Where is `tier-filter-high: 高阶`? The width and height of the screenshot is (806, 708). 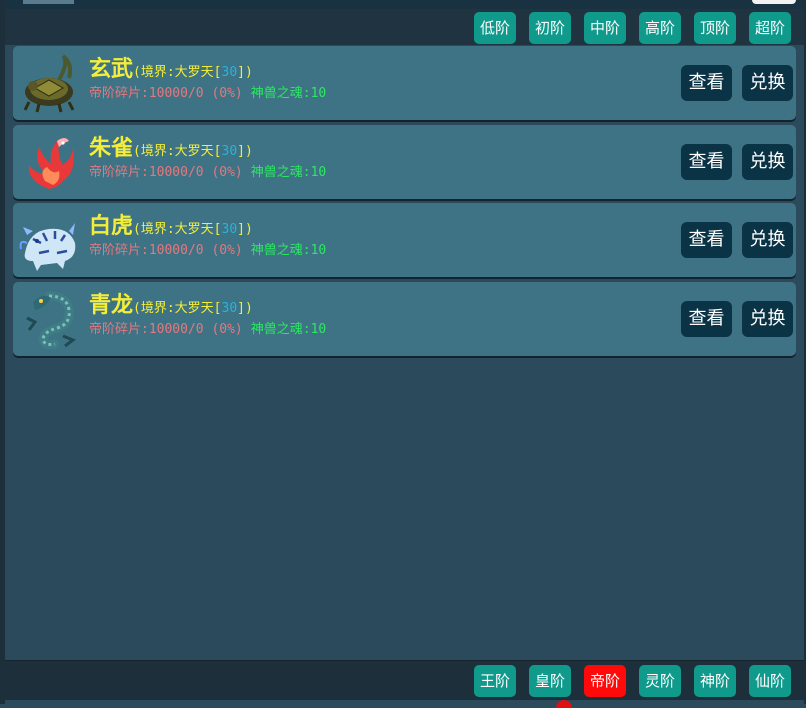
tier-filter-high: 高阶 is located at coordinates (660, 28).